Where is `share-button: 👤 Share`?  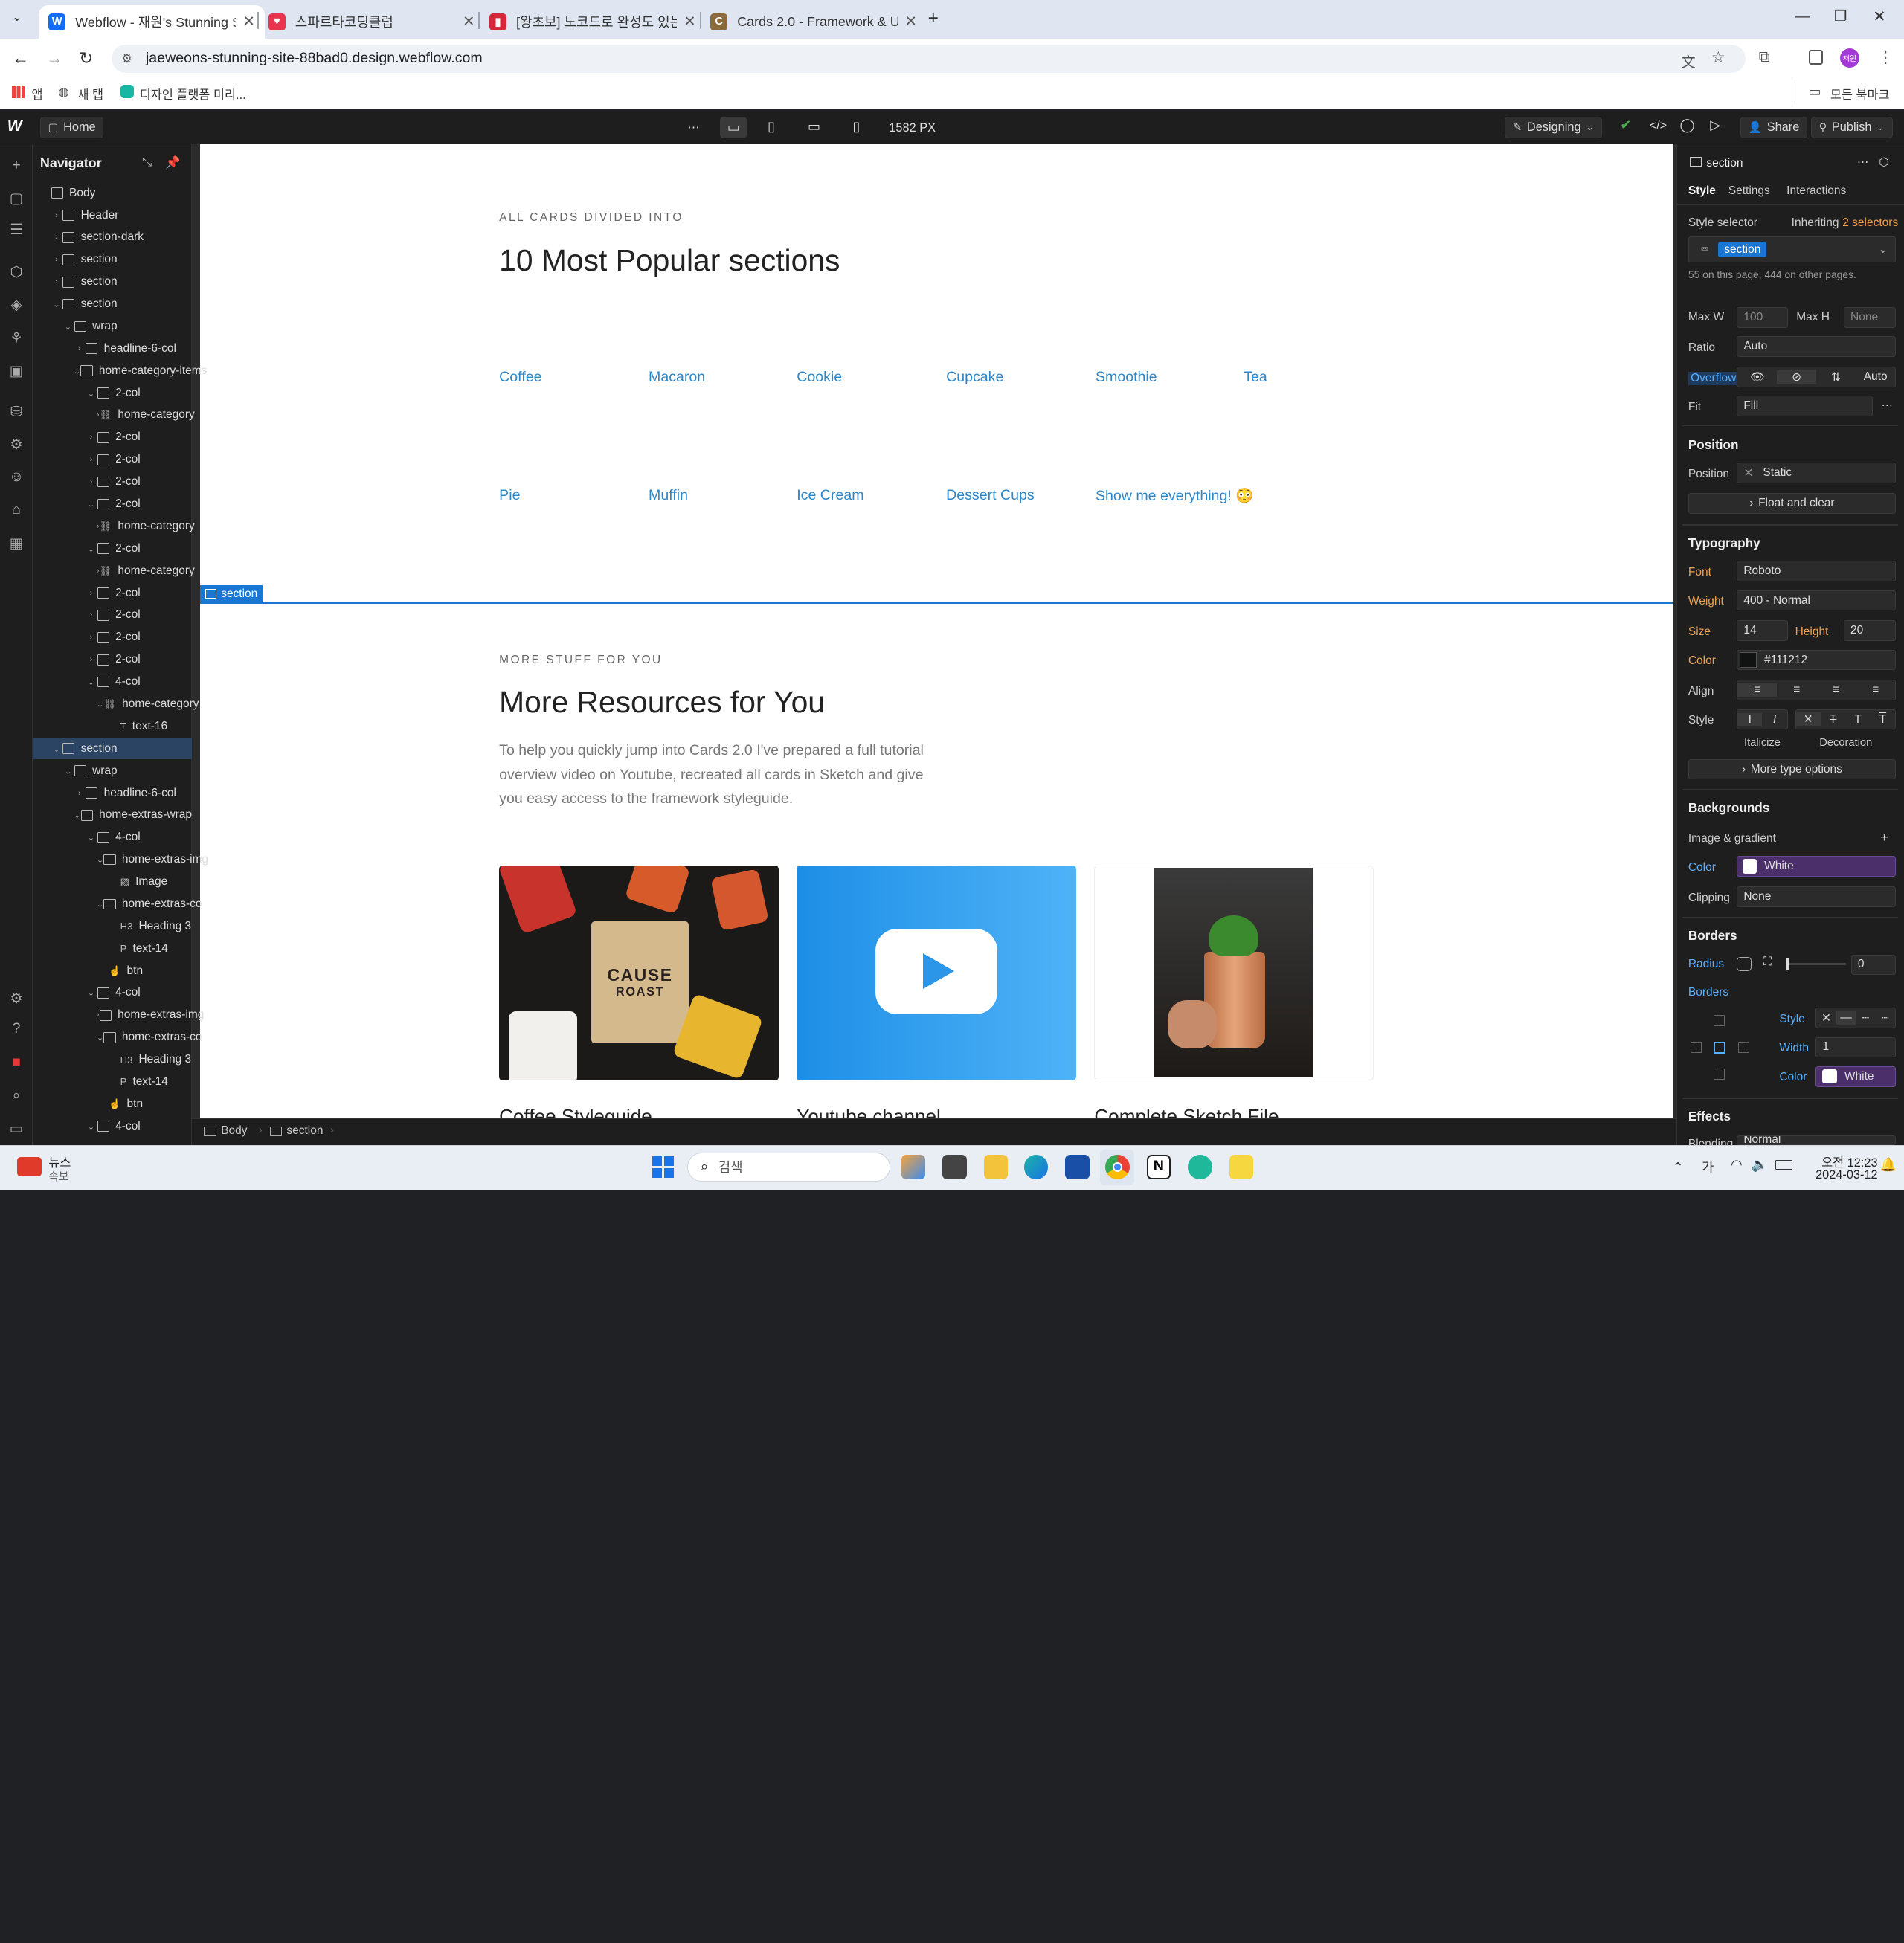
share-button: 👤 Share is located at coordinates (1774, 127).